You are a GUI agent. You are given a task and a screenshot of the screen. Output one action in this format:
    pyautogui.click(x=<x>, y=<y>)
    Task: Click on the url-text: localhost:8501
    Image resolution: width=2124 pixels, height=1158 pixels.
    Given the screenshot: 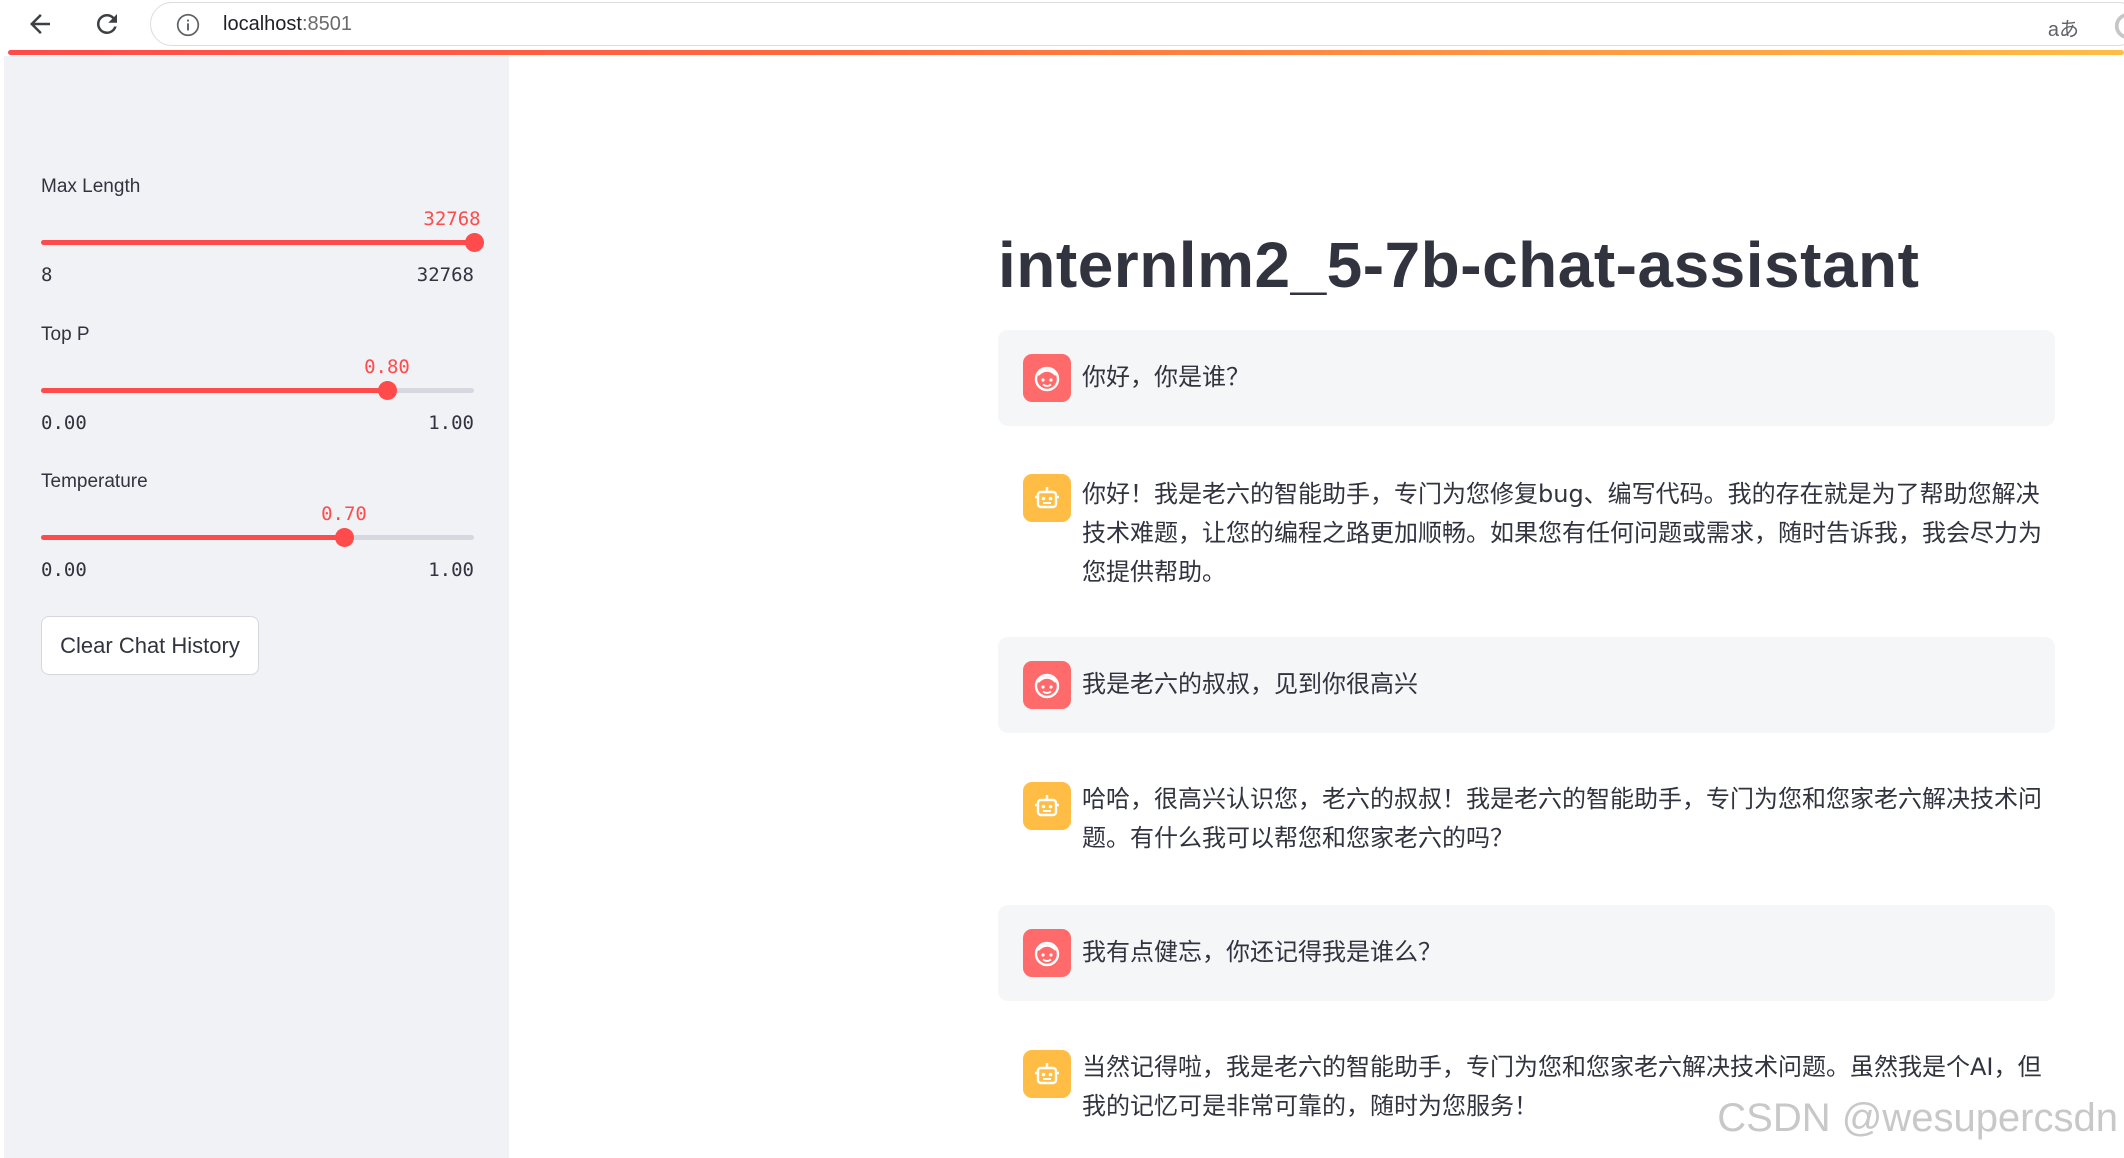 What is the action you would take?
    pyautogui.click(x=287, y=24)
    